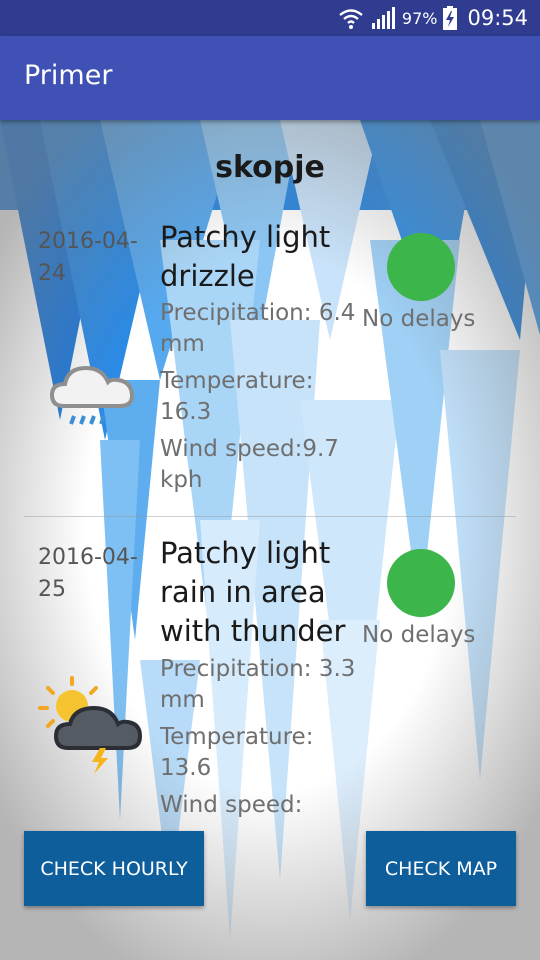  What do you see at coordinates (497, 18) in the screenshot?
I see `clock: 09:54` at bounding box center [497, 18].